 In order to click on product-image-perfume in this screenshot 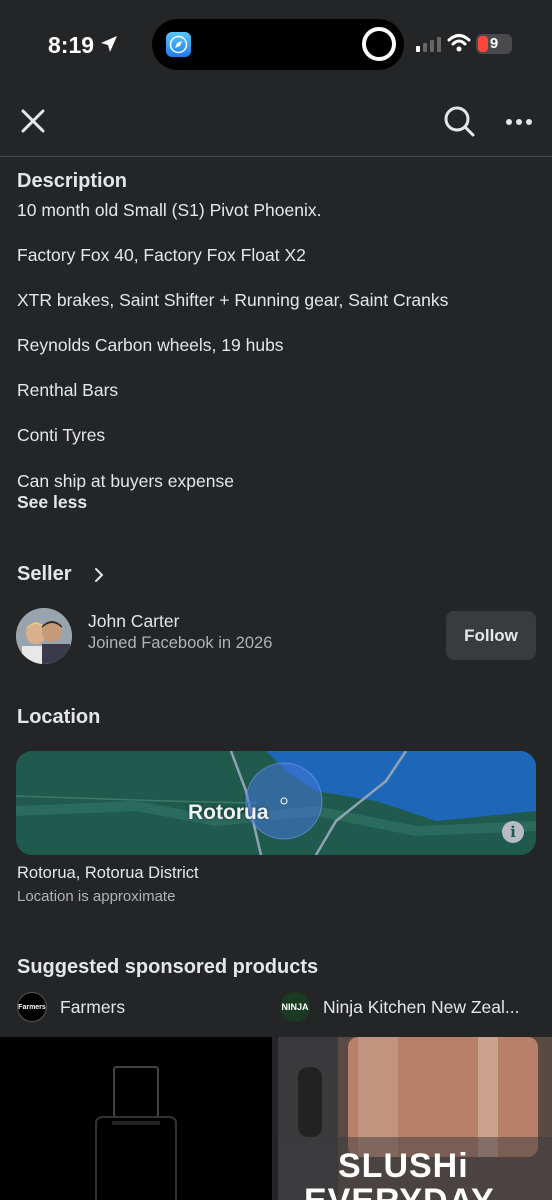, I will do `click(136, 1118)`.